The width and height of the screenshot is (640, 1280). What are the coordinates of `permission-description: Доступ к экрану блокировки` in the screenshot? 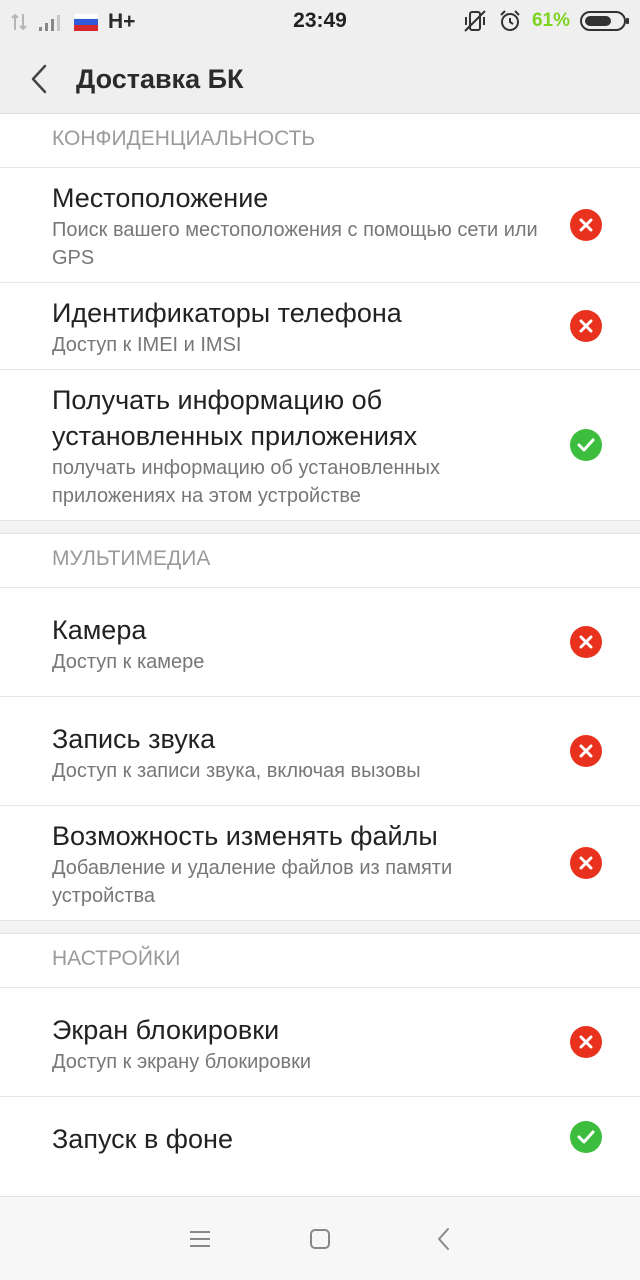 It's located at (182, 1062).